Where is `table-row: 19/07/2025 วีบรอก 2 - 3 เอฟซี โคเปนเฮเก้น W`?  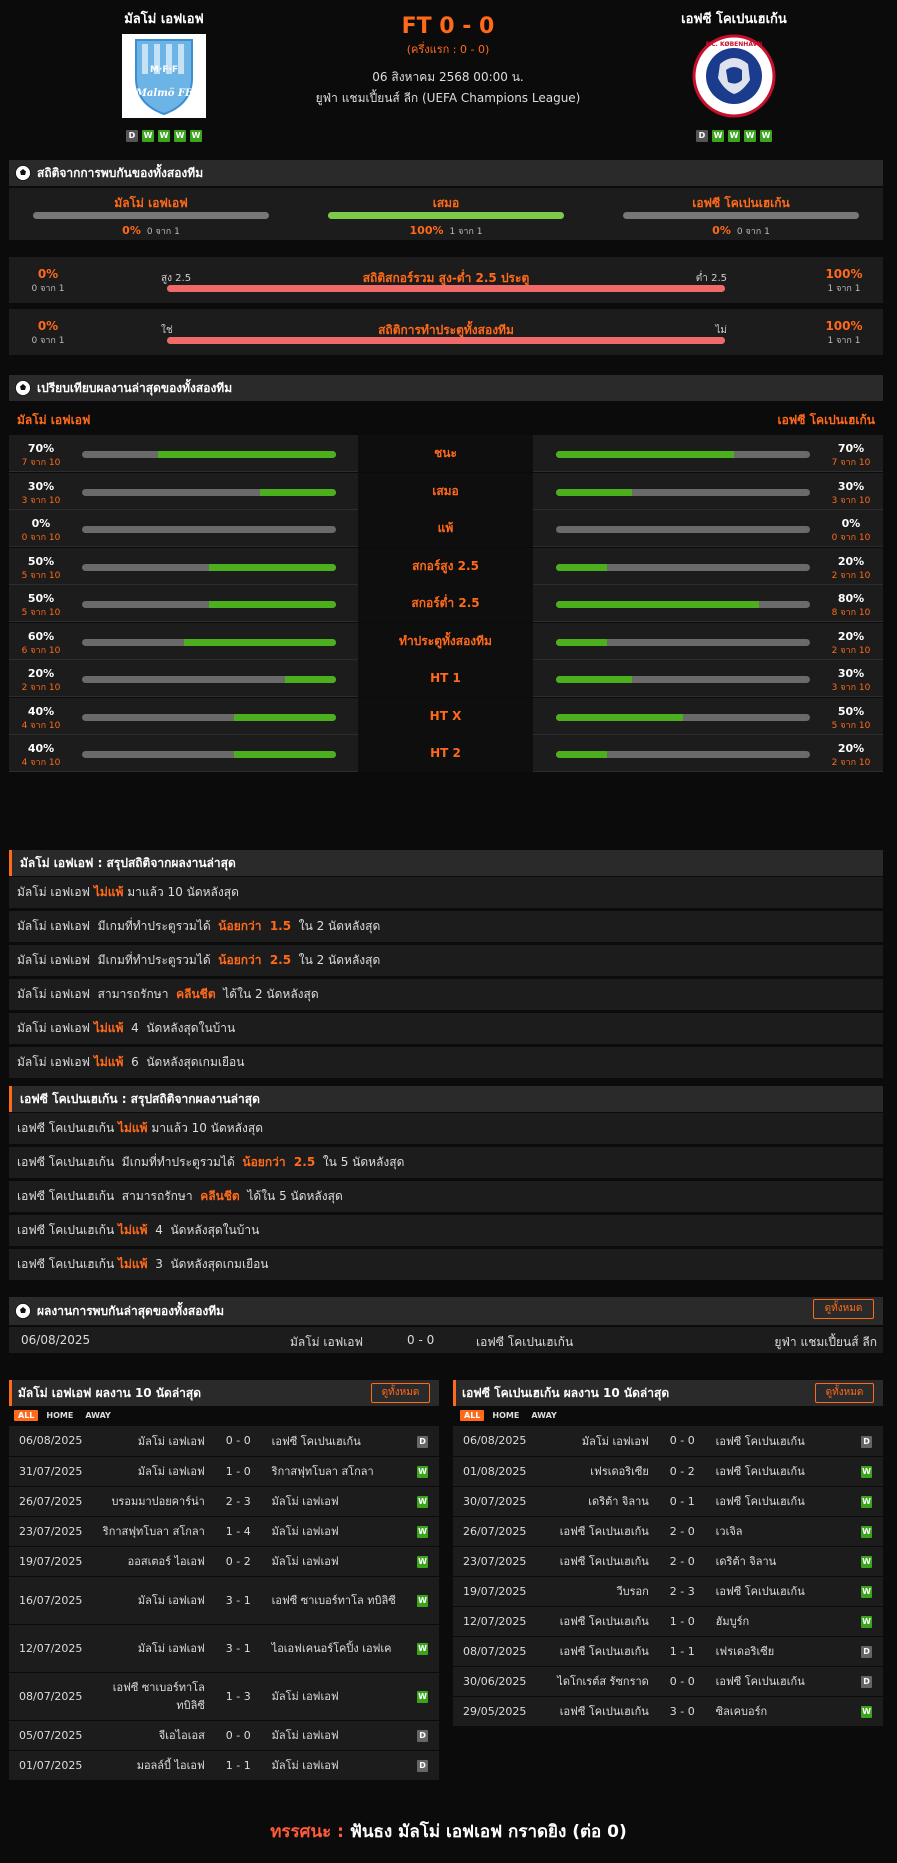 table-row: 19/07/2025 วีบรอก 2 - 3 เอฟซี โคเปนเฮเก้น W is located at coordinates (668, 1591).